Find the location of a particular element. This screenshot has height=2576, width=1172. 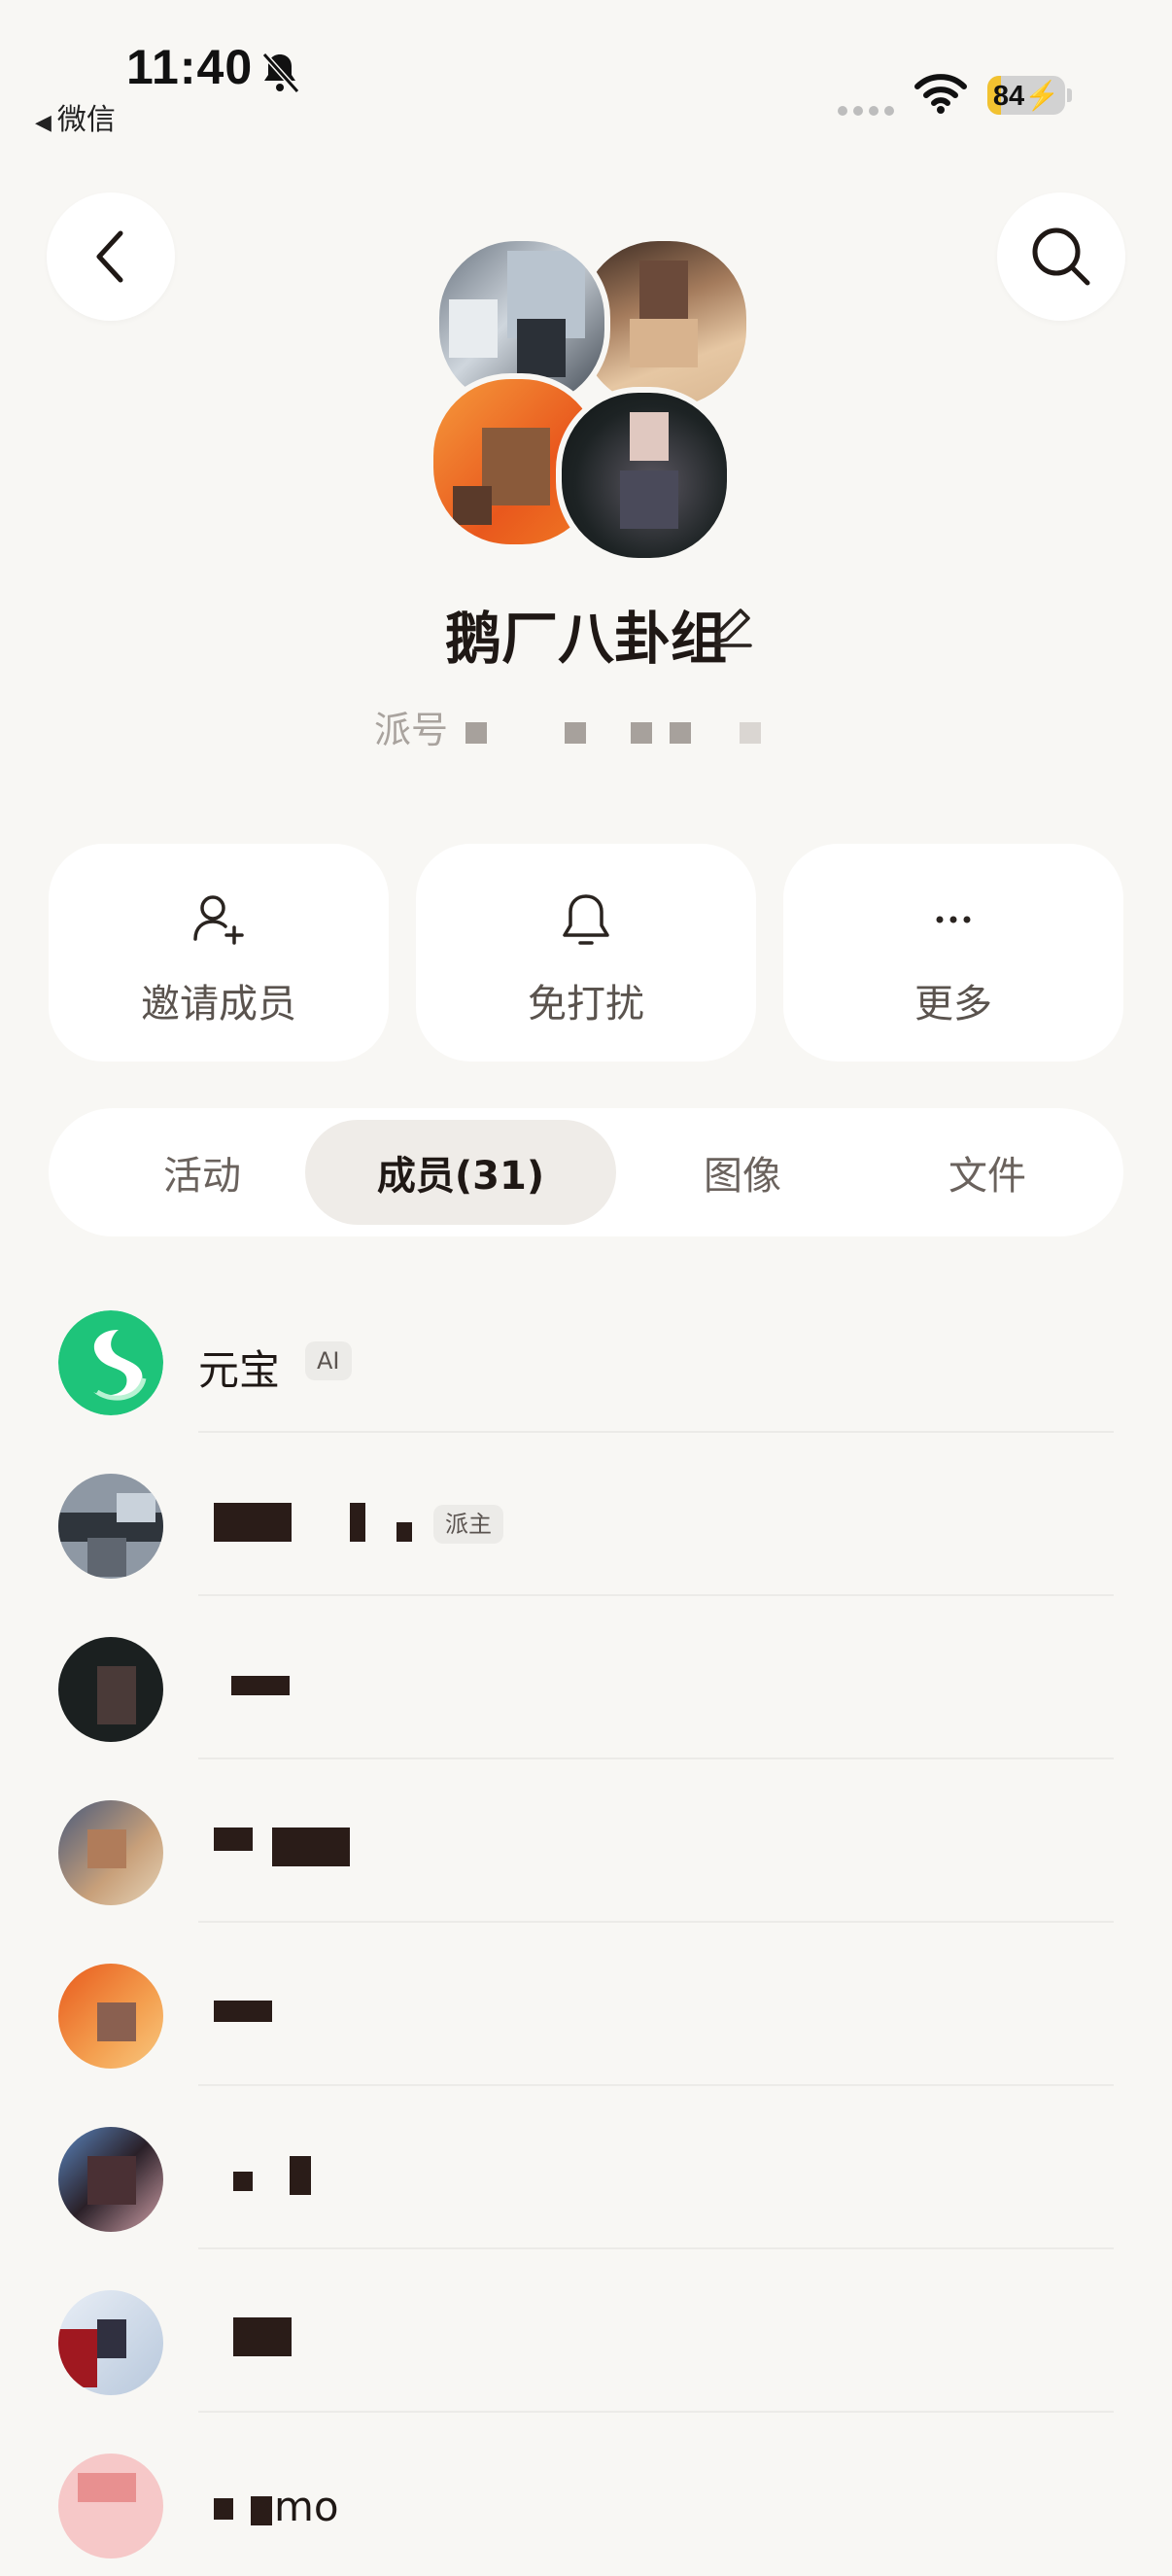

more-icon is located at coordinates (954, 919).